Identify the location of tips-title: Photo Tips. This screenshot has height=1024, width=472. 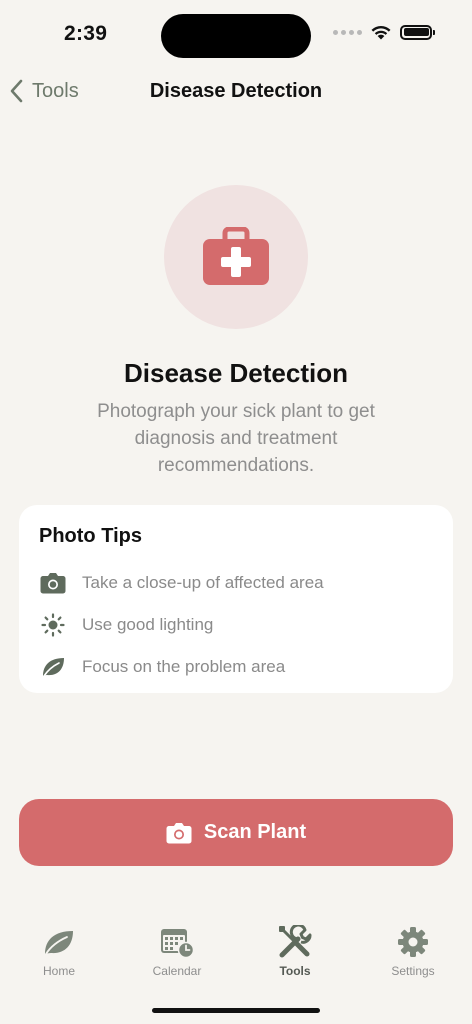
(90, 536).